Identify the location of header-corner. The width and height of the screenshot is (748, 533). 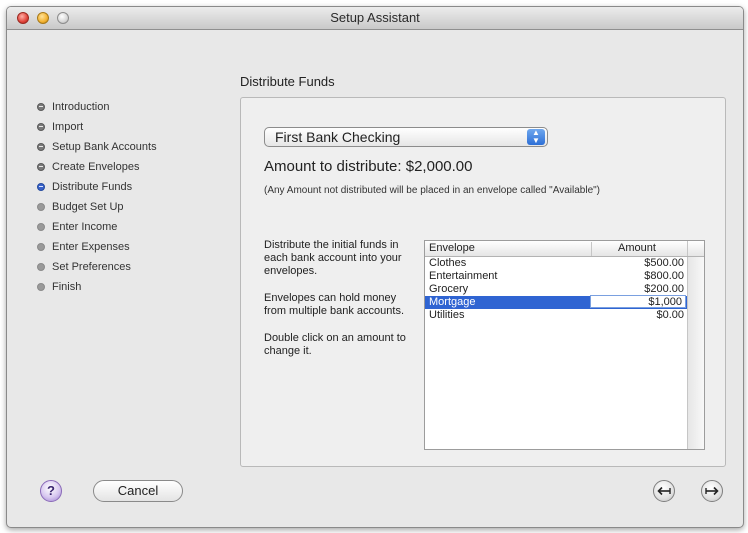
(695, 248).